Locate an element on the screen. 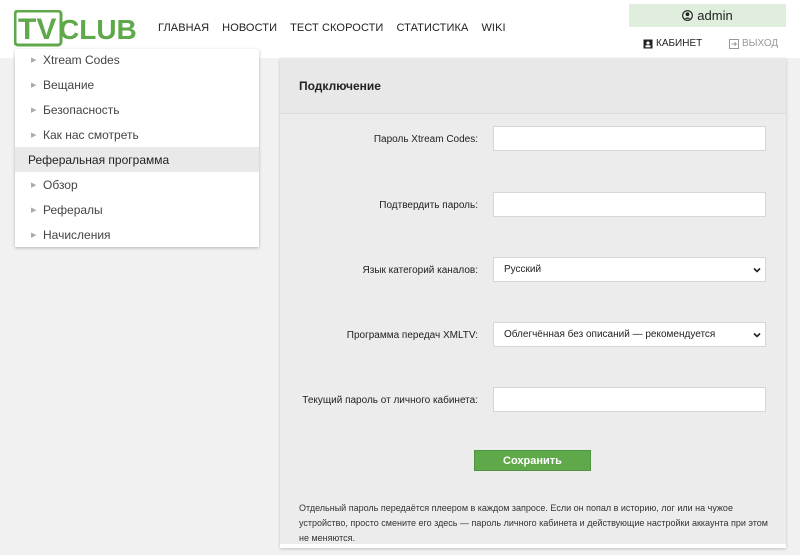  sidebar-item-how-to-watch: ▶ Как нас смотреть is located at coordinates (137, 134).